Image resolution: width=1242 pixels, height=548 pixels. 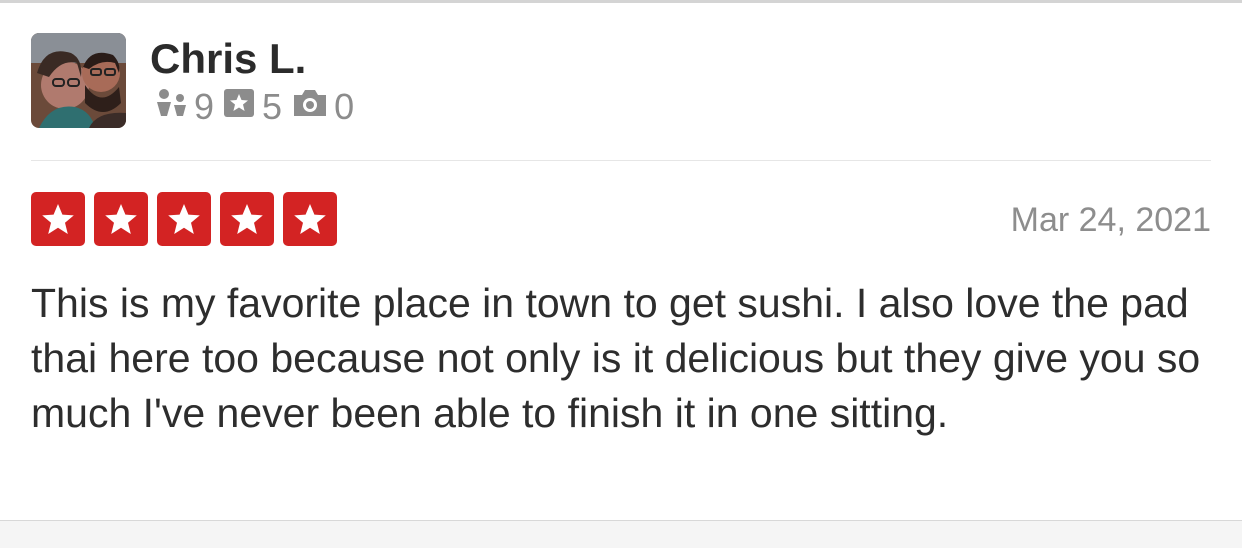 What do you see at coordinates (621, 160) in the screenshot?
I see `header-divider` at bounding box center [621, 160].